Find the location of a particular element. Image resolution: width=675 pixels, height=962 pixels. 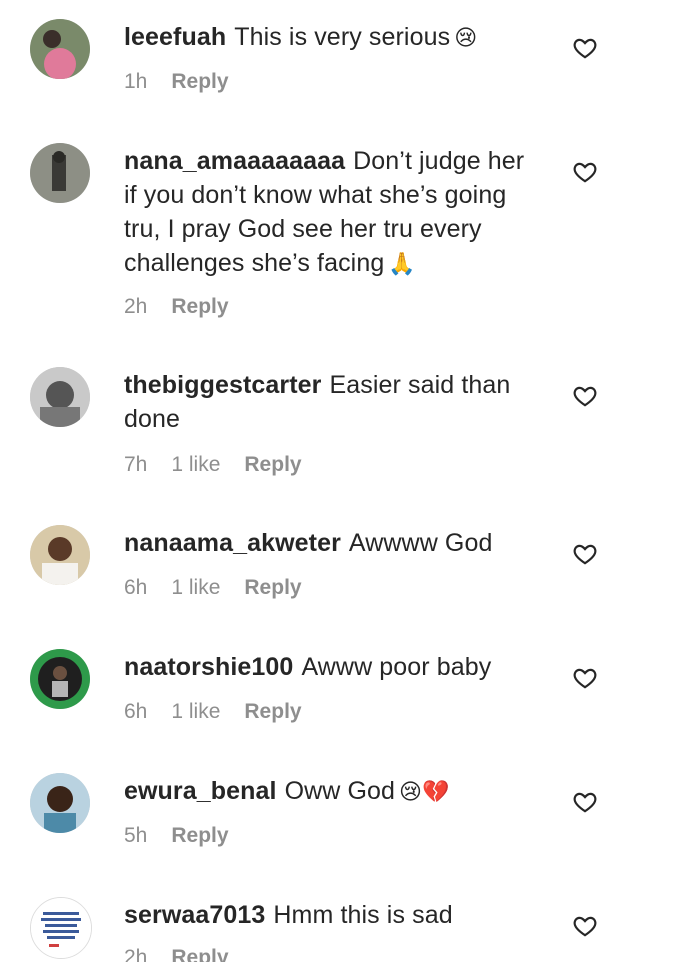

comment-emoji: 🙏 is located at coordinates (402, 263).